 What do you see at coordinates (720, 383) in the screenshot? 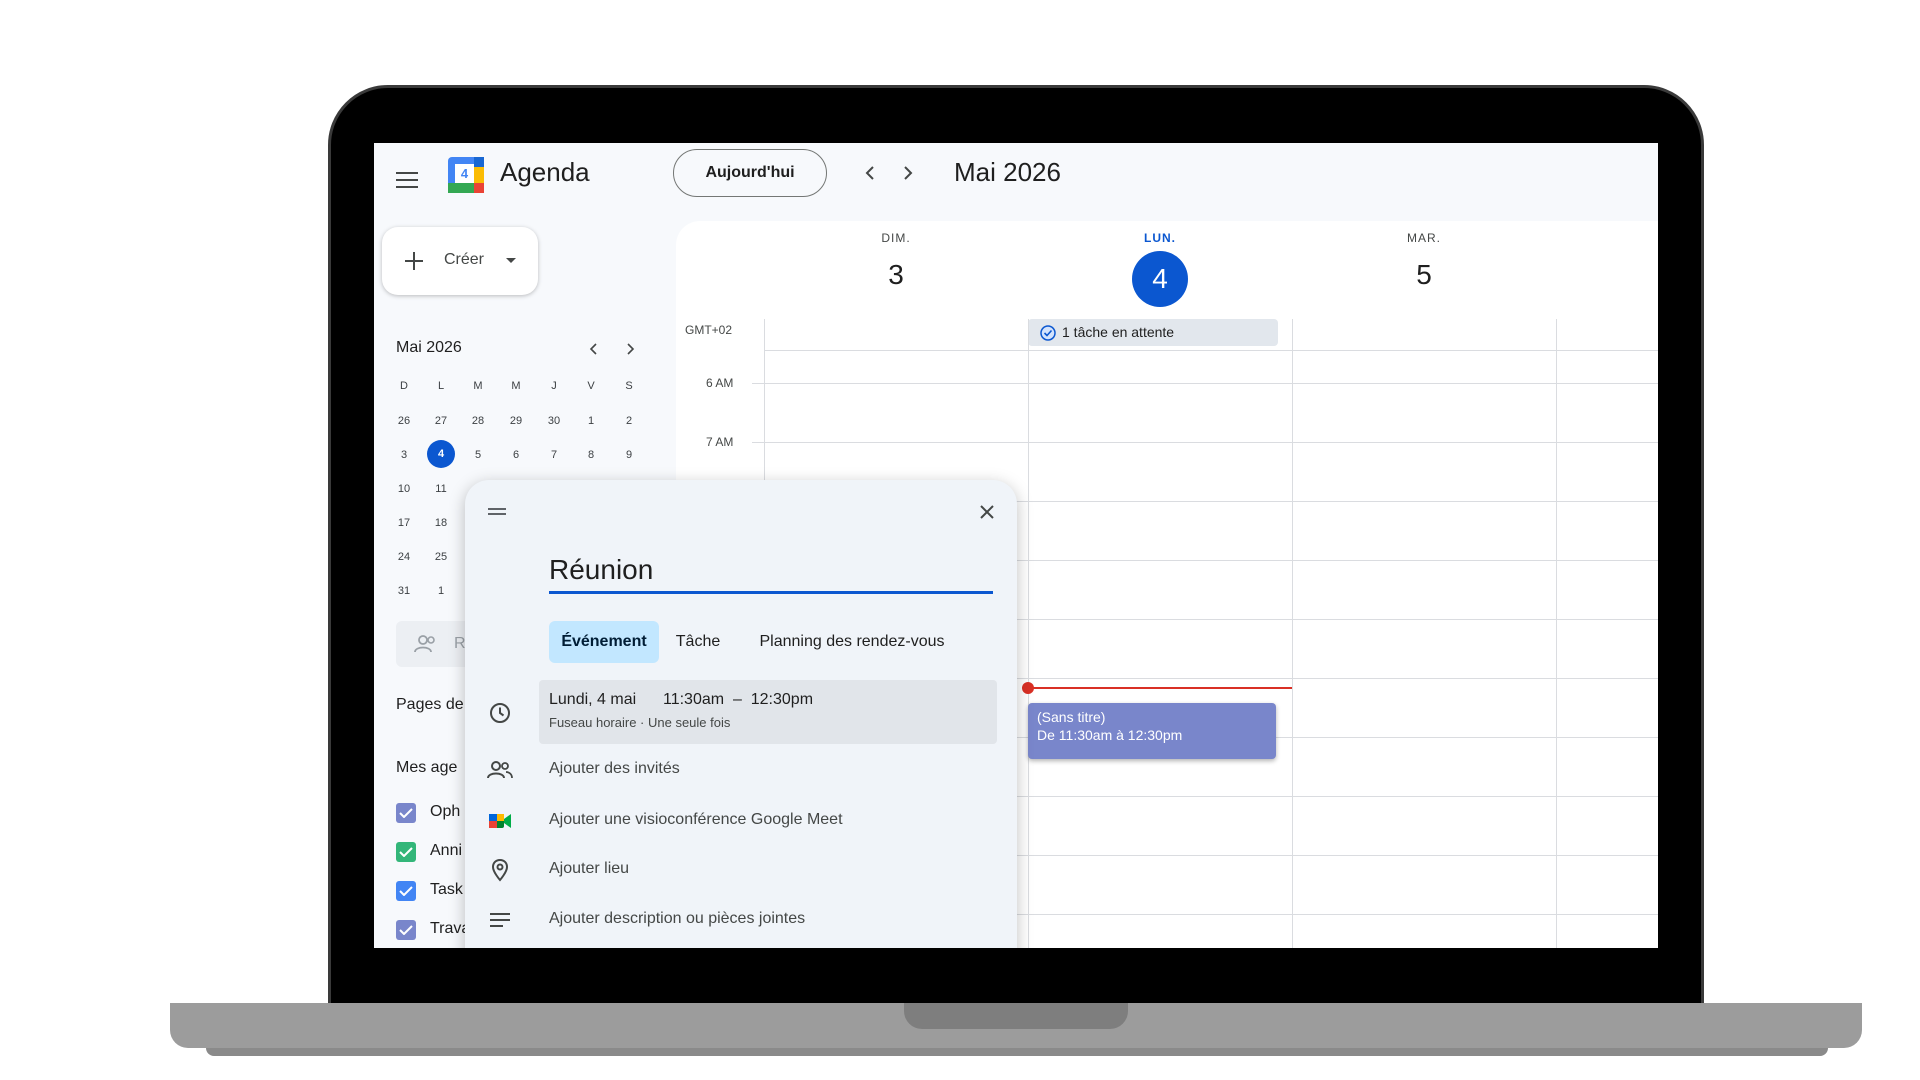
I see `hour-label: 6 AM` at bounding box center [720, 383].